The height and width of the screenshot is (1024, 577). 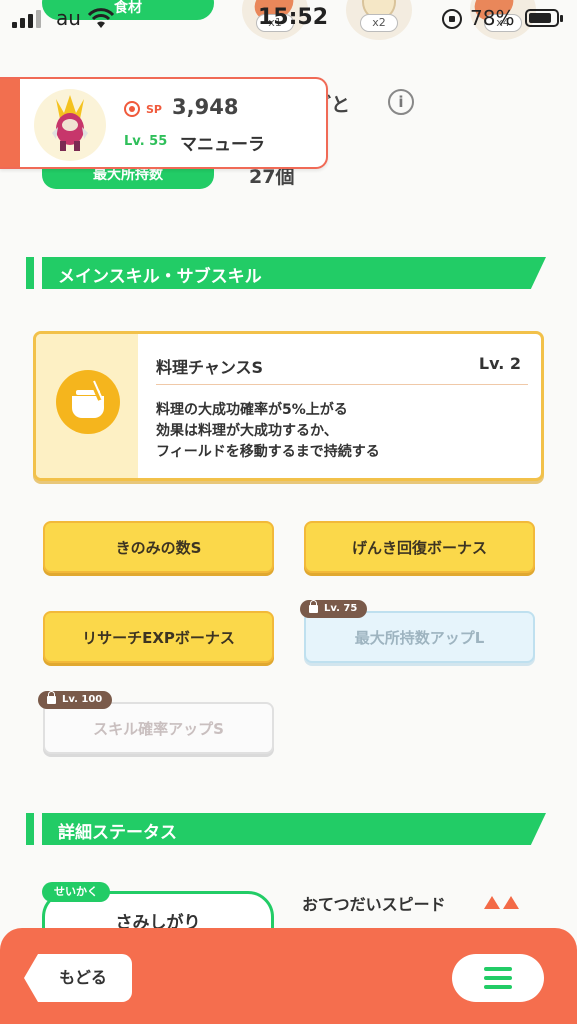 What do you see at coordinates (158, 637) in the screenshot?
I see `sub-skill-button: リサーチEXPボーナス` at bounding box center [158, 637].